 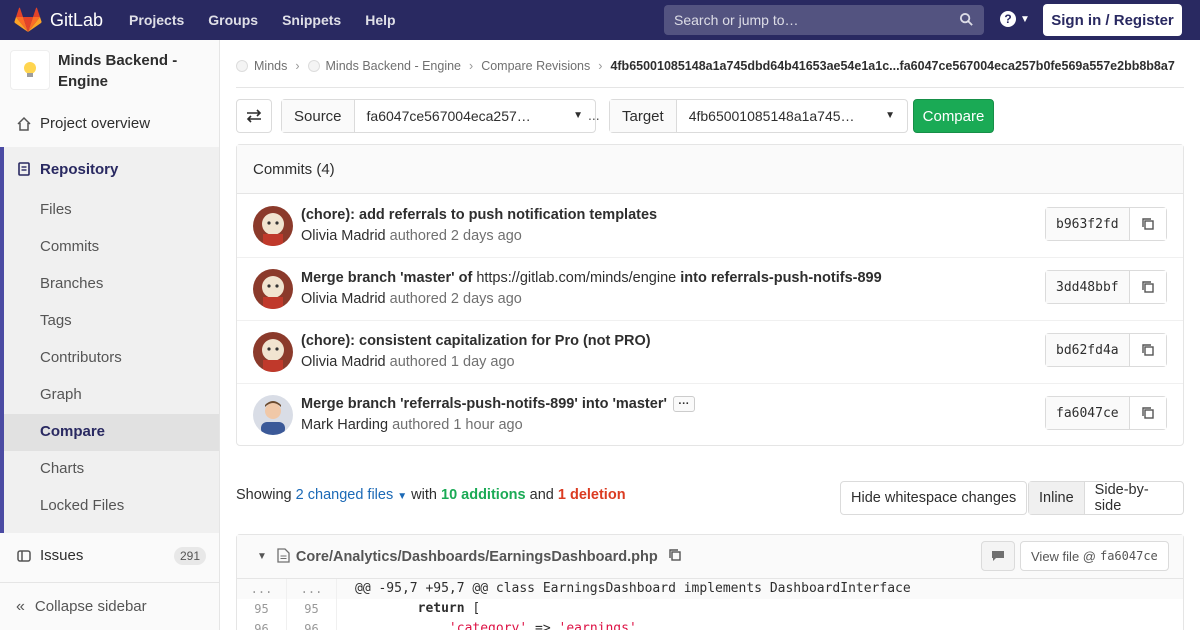 What do you see at coordinates (312, 624) in the screenshot?
I see `new-line-number: 96` at bounding box center [312, 624].